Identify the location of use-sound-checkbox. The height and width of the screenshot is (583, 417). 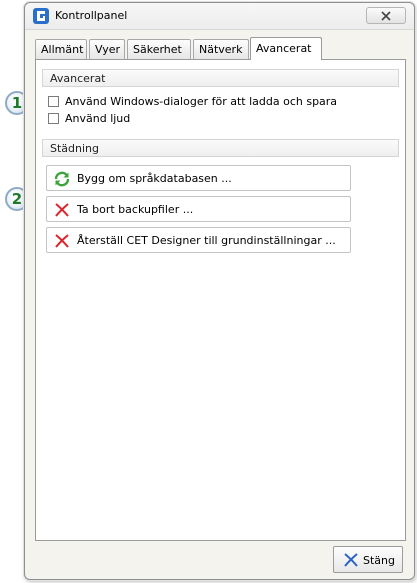
(53, 118).